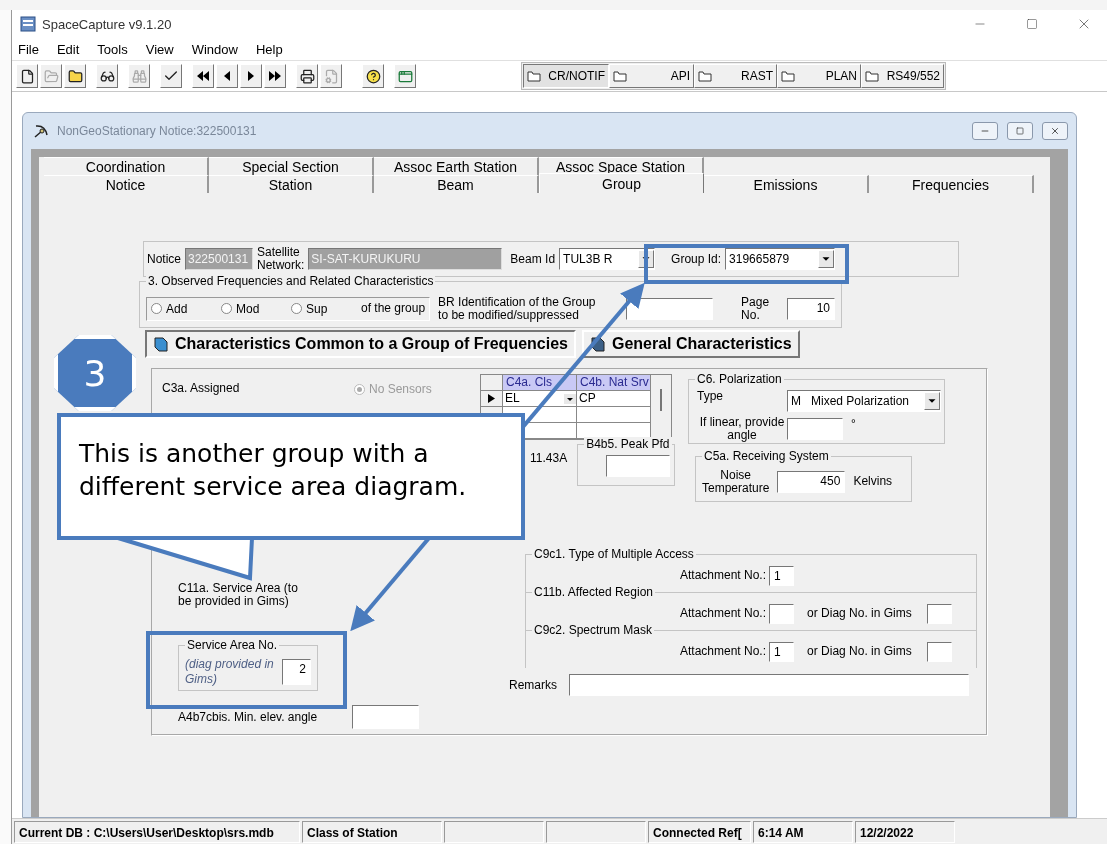  Describe the element at coordinates (614, 554) in the screenshot. I see `group-legend: C9c1. Type of Multiple Access` at that location.